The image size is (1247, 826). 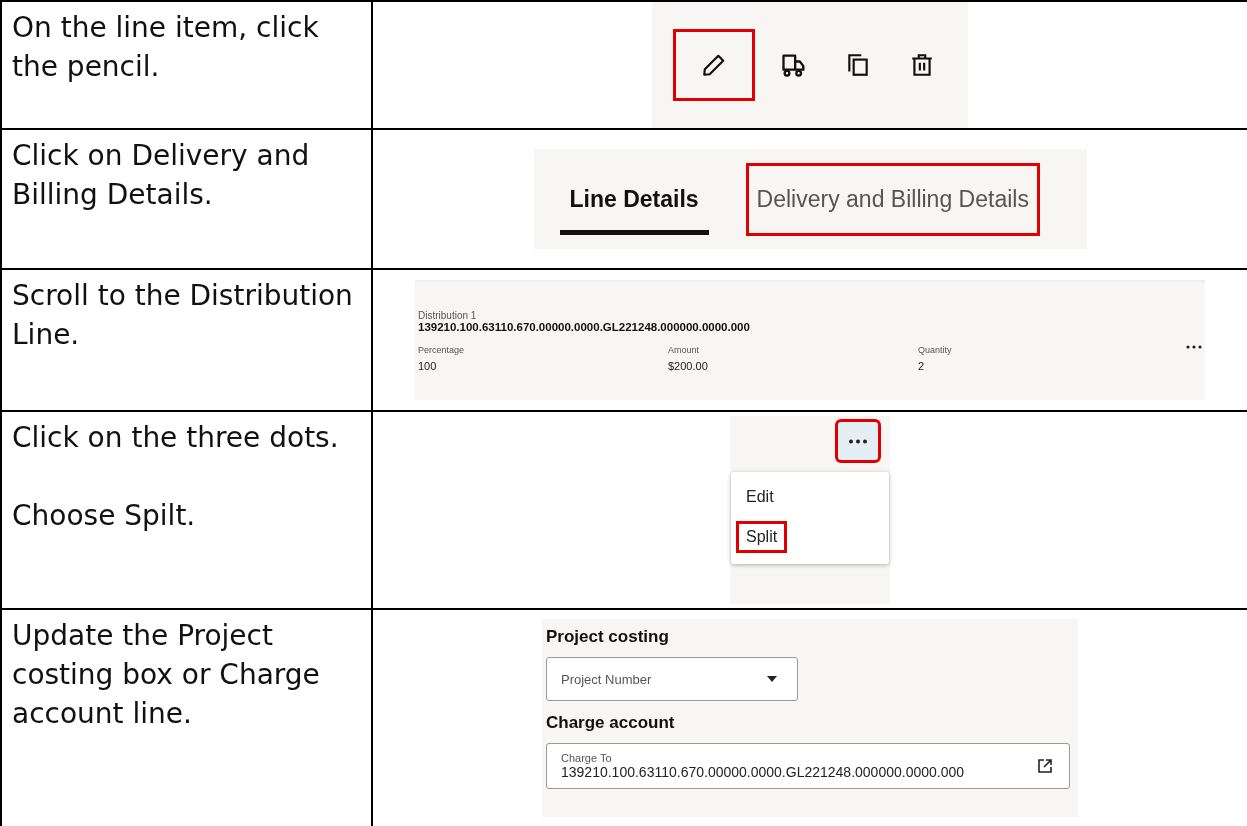 I want to click on caret-icon, so click(x=772, y=679).